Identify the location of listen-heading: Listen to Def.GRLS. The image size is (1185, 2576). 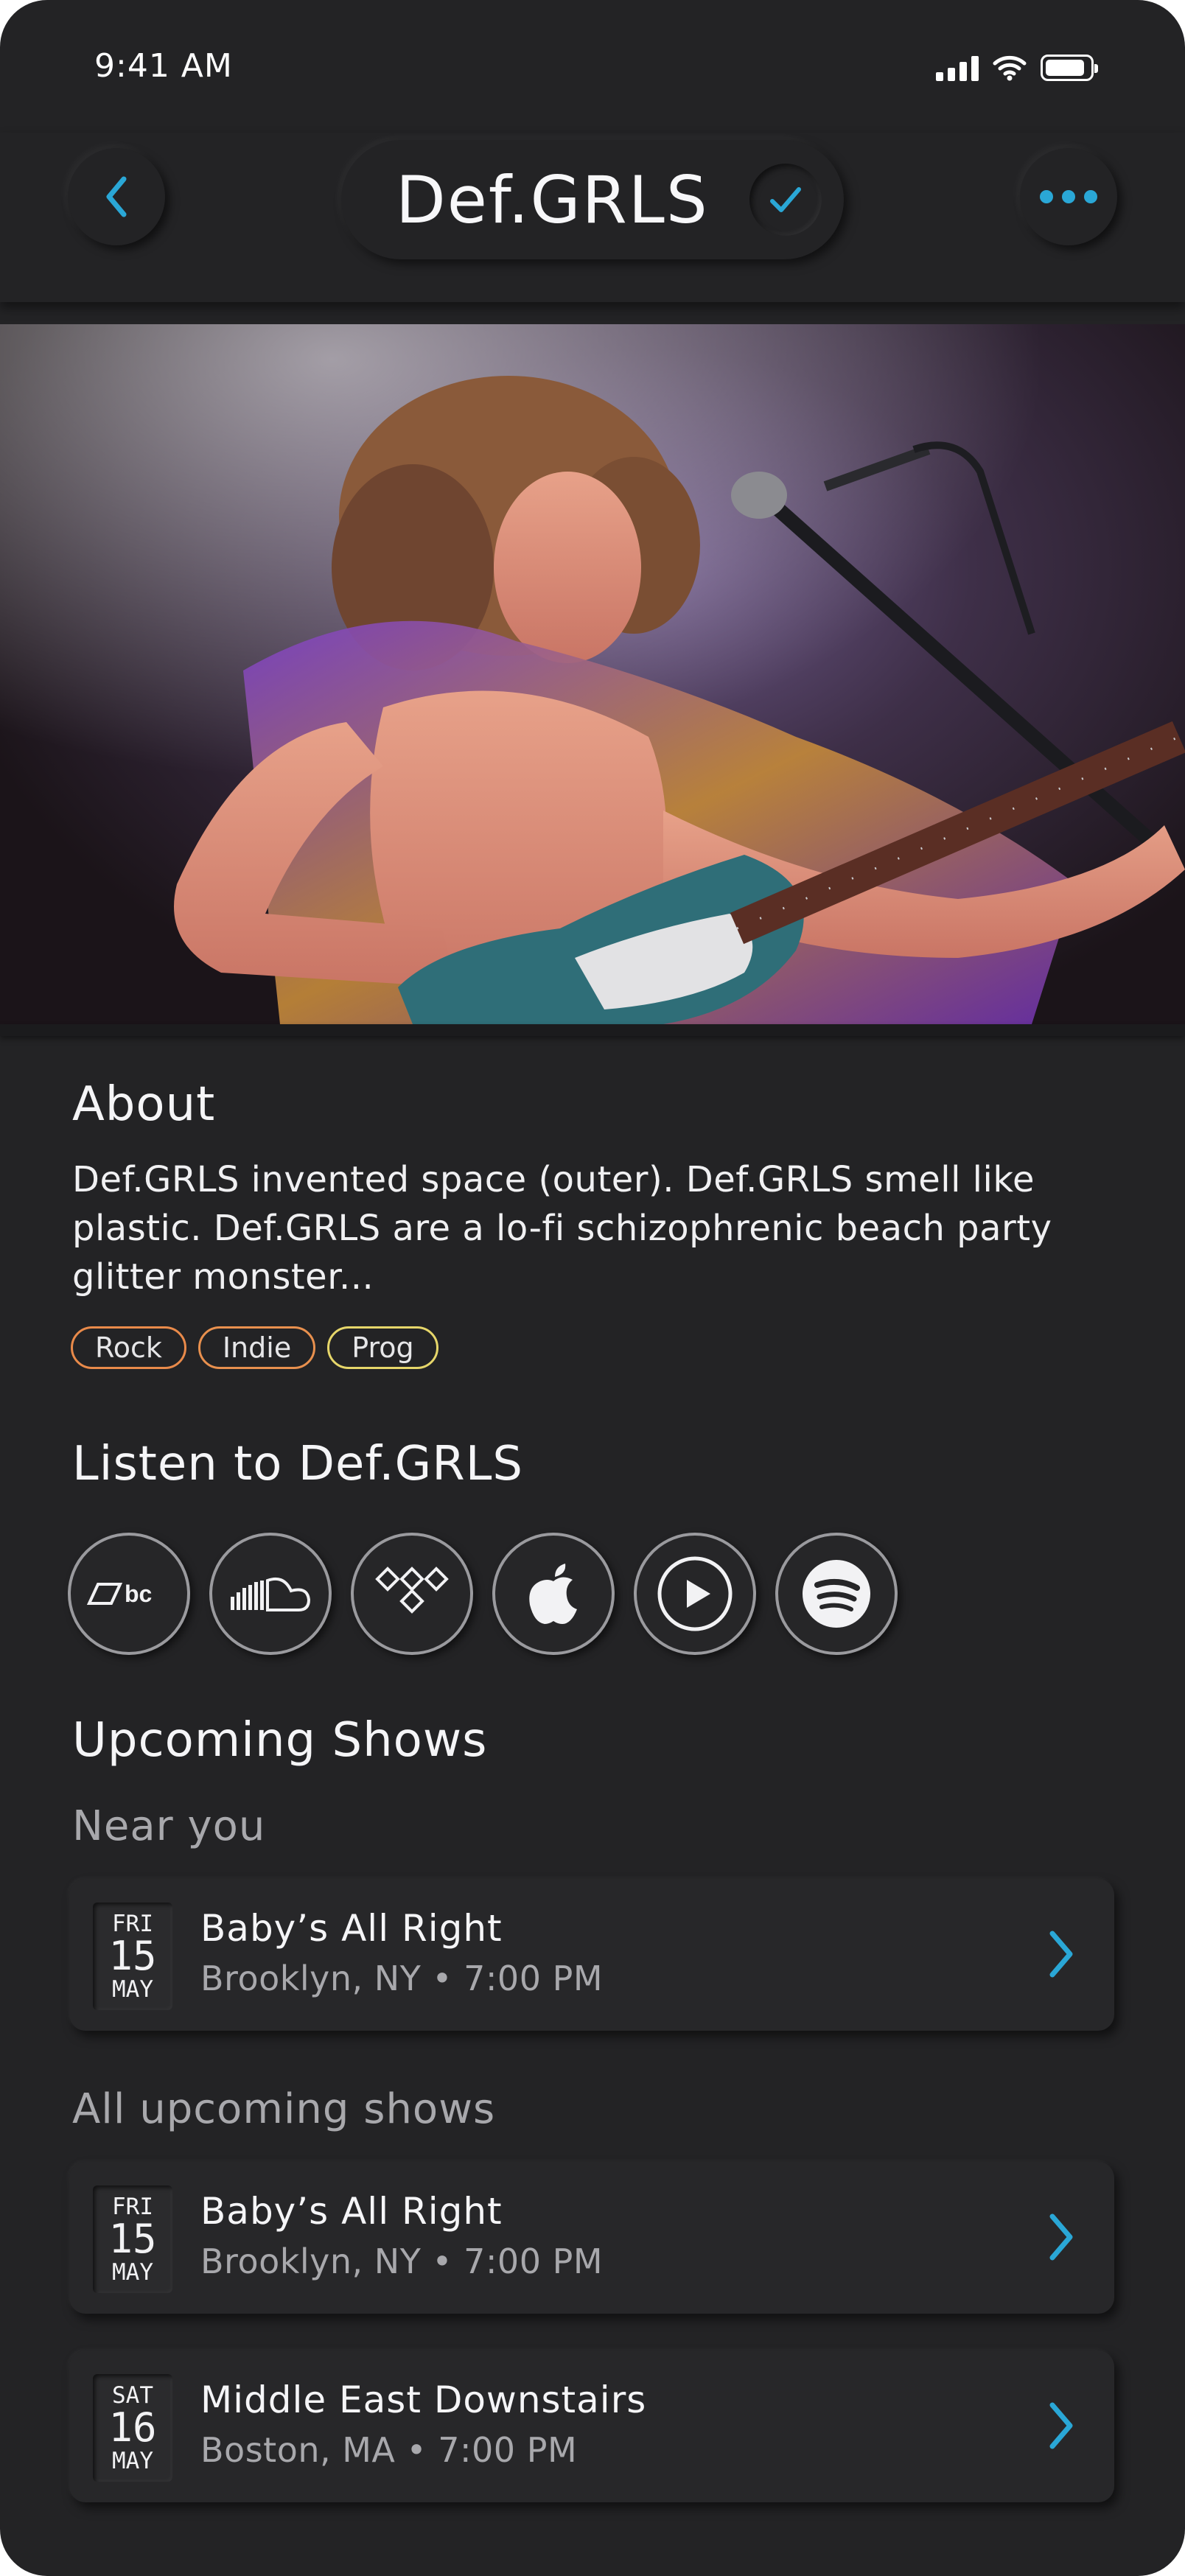
(297, 1464).